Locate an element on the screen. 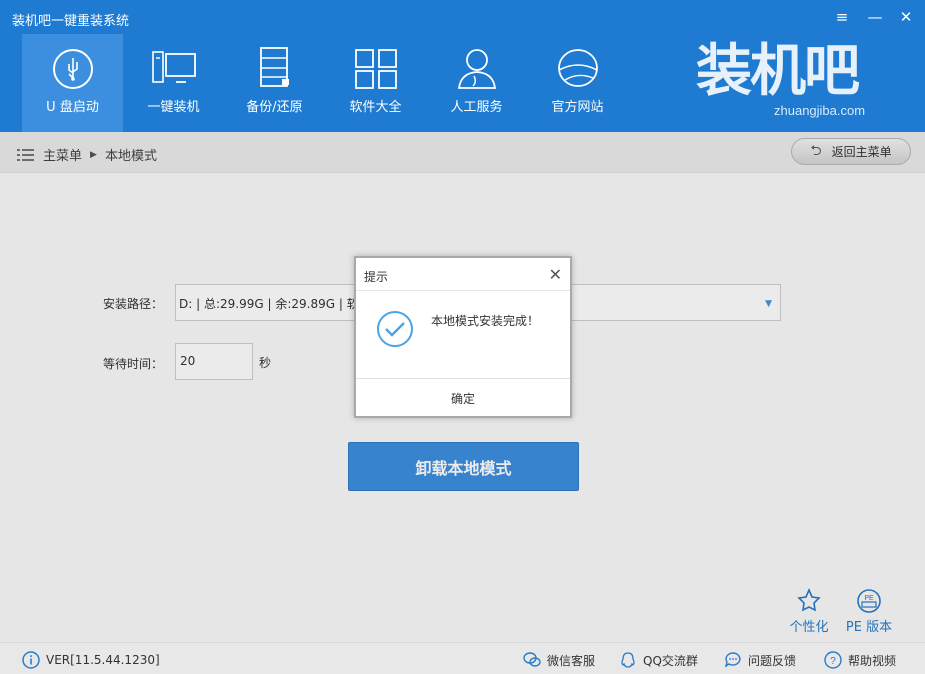  nav-label: U 盘启动 is located at coordinates (72, 107).